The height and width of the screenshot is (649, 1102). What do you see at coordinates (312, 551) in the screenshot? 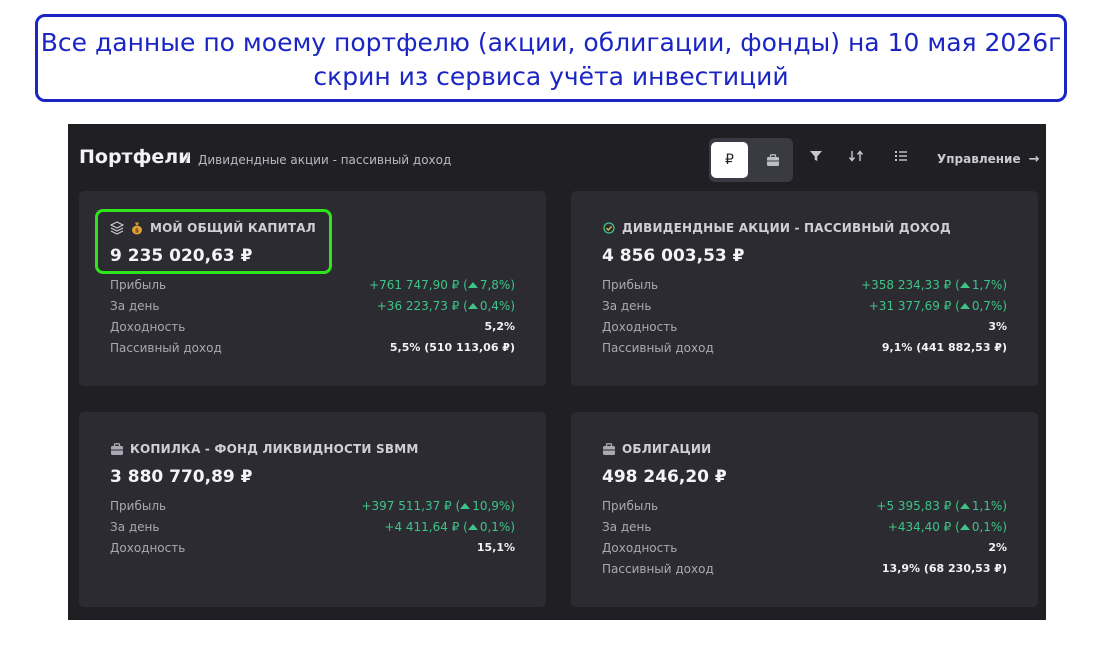
I see `metric-row-yield: Доходность 15,1%` at bounding box center [312, 551].